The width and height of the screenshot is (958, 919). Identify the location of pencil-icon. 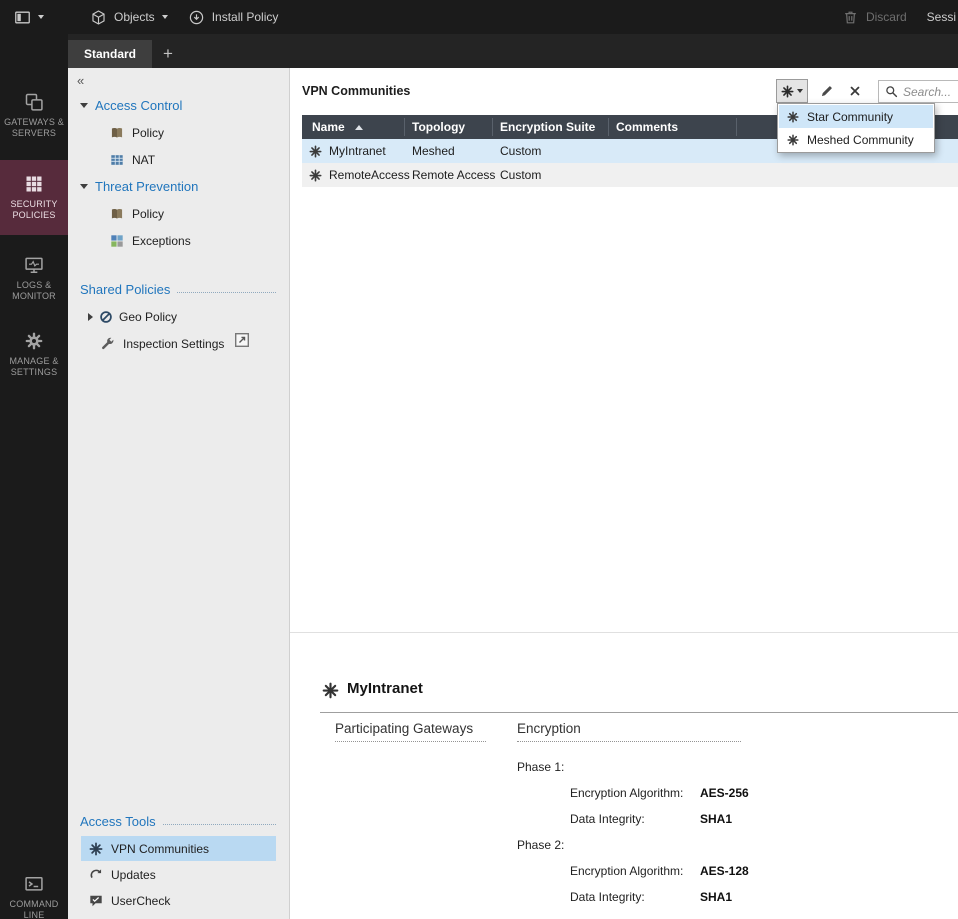
(826, 91).